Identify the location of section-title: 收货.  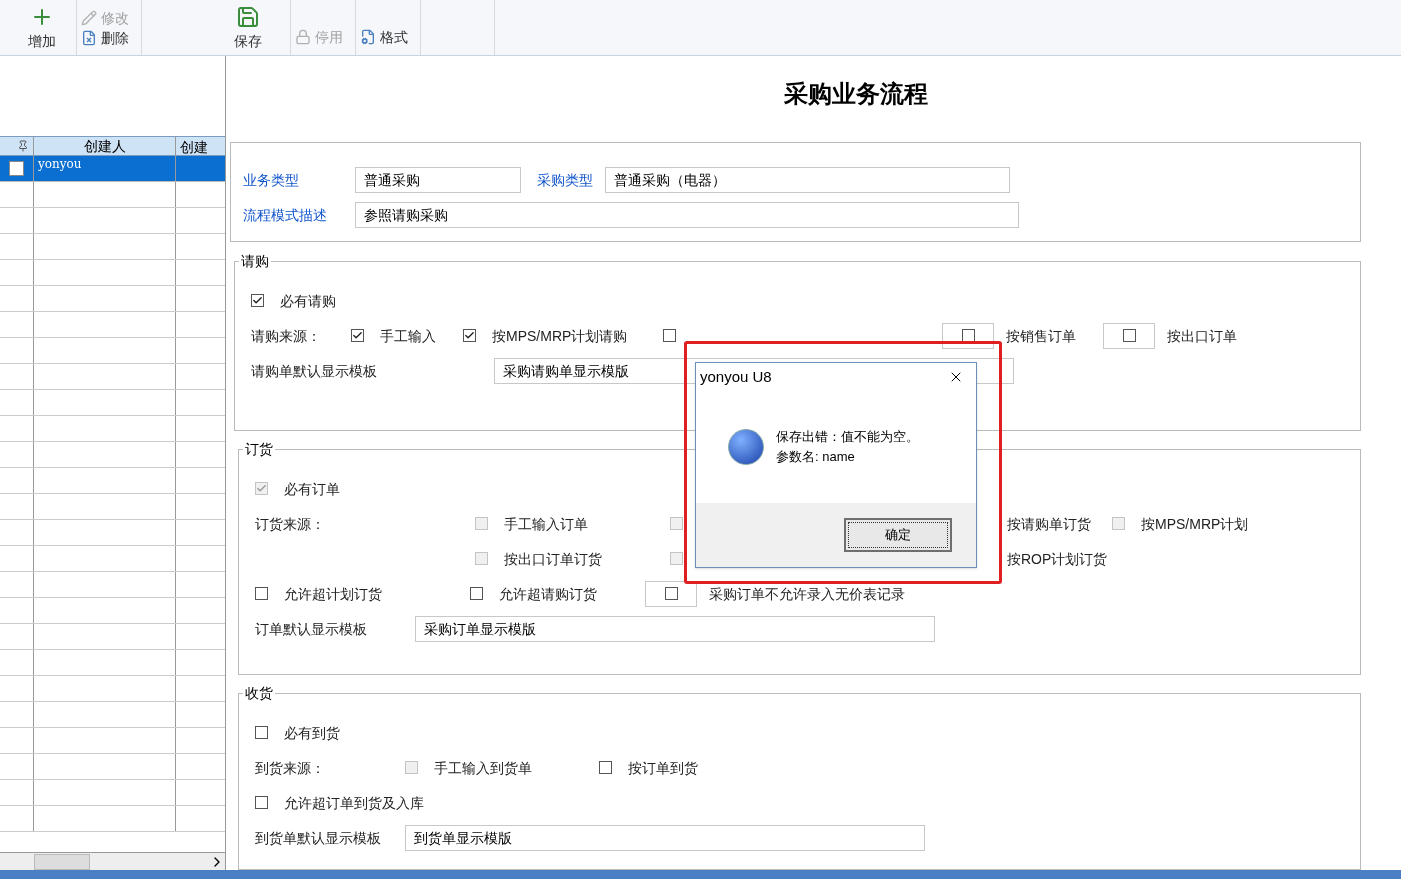
(259, 693).